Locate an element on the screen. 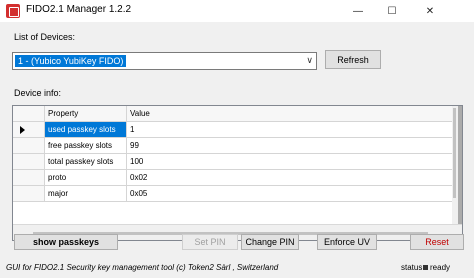 This screenshot has height=278, width=474. table-row: major 0x05 is located at coordinates (235, 194).